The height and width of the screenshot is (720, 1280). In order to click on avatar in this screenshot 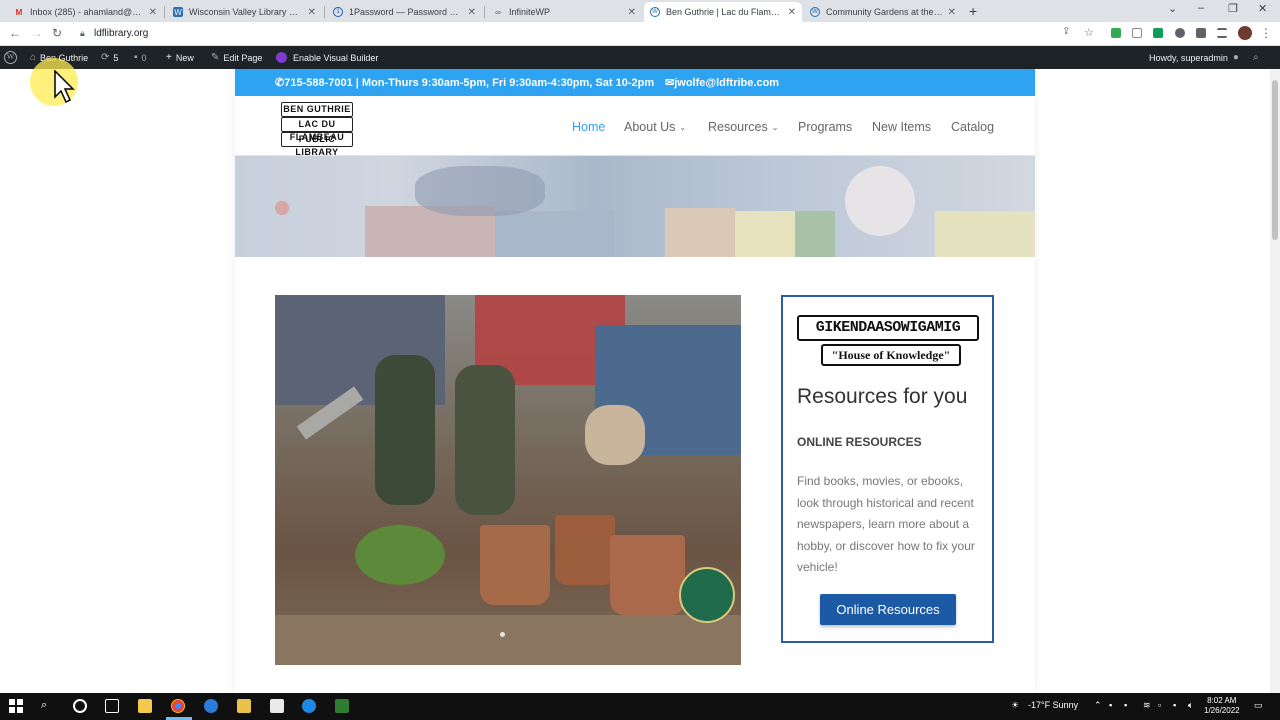, I will do `click(1245, 33)`.